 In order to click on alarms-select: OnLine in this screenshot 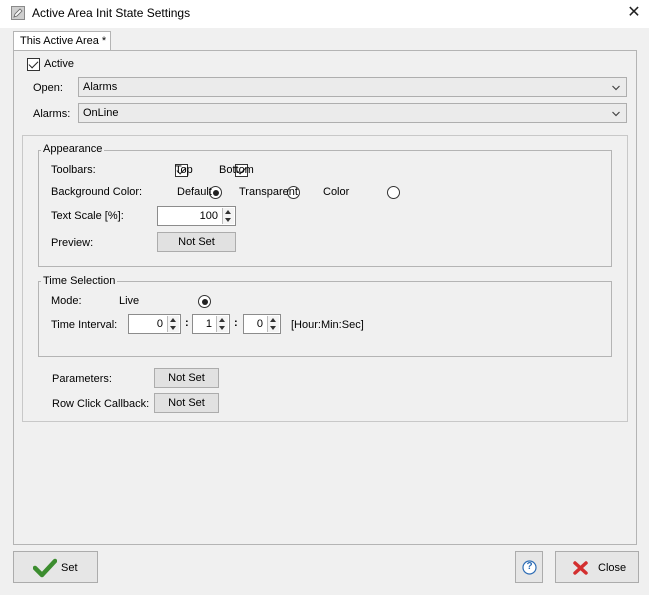, I will do `click(352, 113)`.